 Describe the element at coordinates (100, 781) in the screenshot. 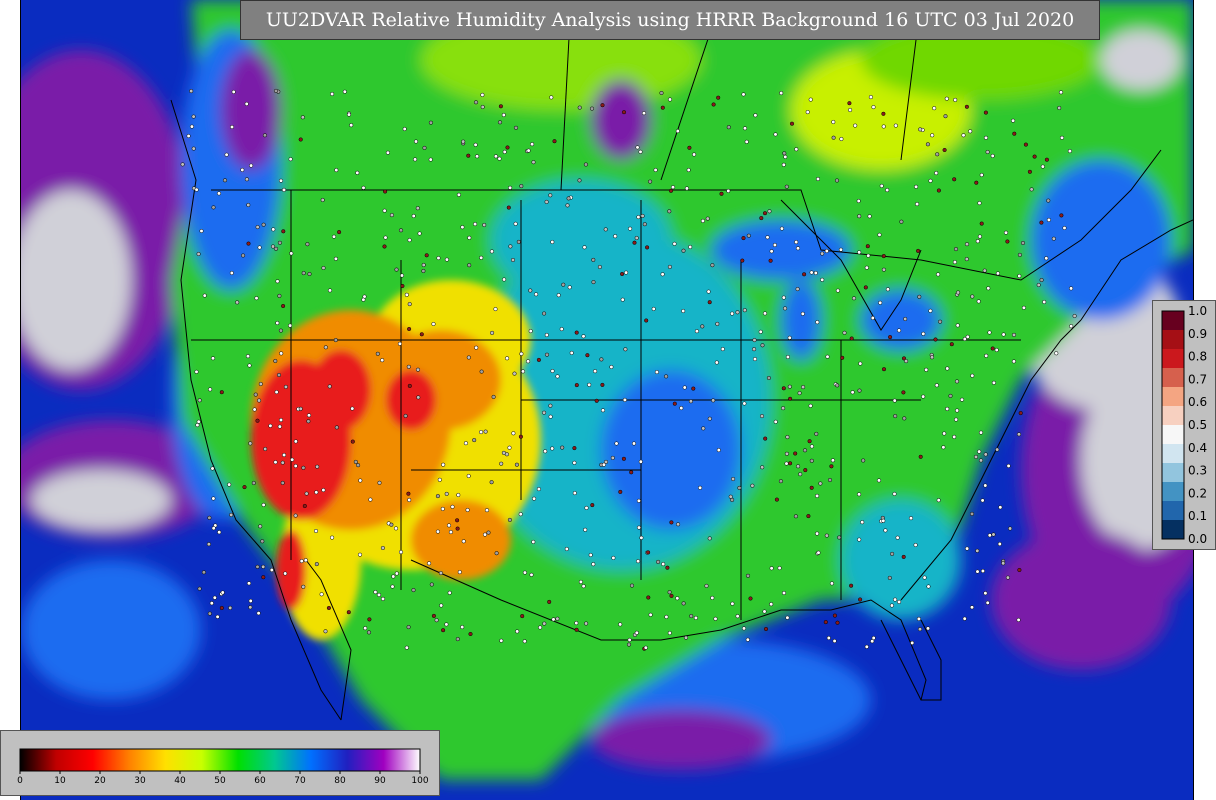

I see `rh-tick-label: 20` at that location.